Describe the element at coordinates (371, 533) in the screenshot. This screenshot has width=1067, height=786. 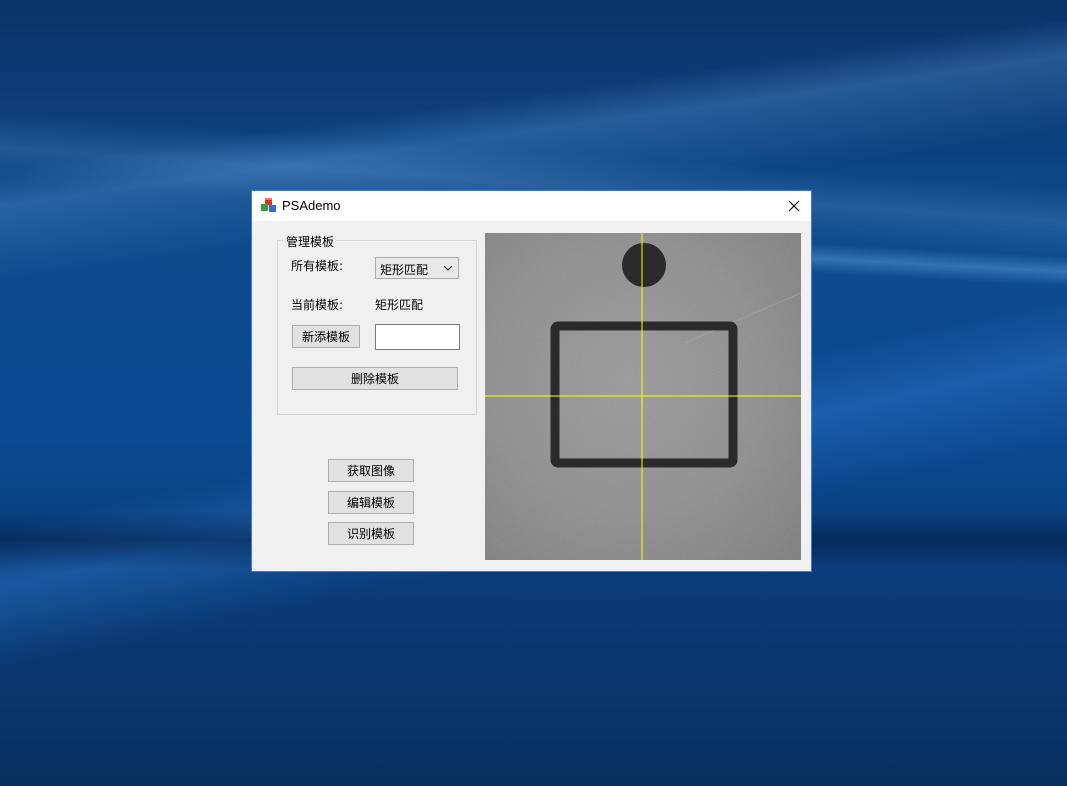
I see `recognize-template-button: 识别模板` at that location.